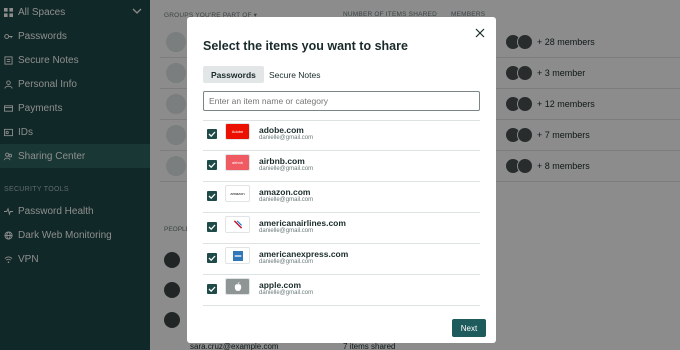 Image resolution: width=680 pixels, height=350 pixels. What do you see at coordinates (282, 161) in the screenshot?
I see `item-name: airbnb.com` at bounding box center [282, 161].